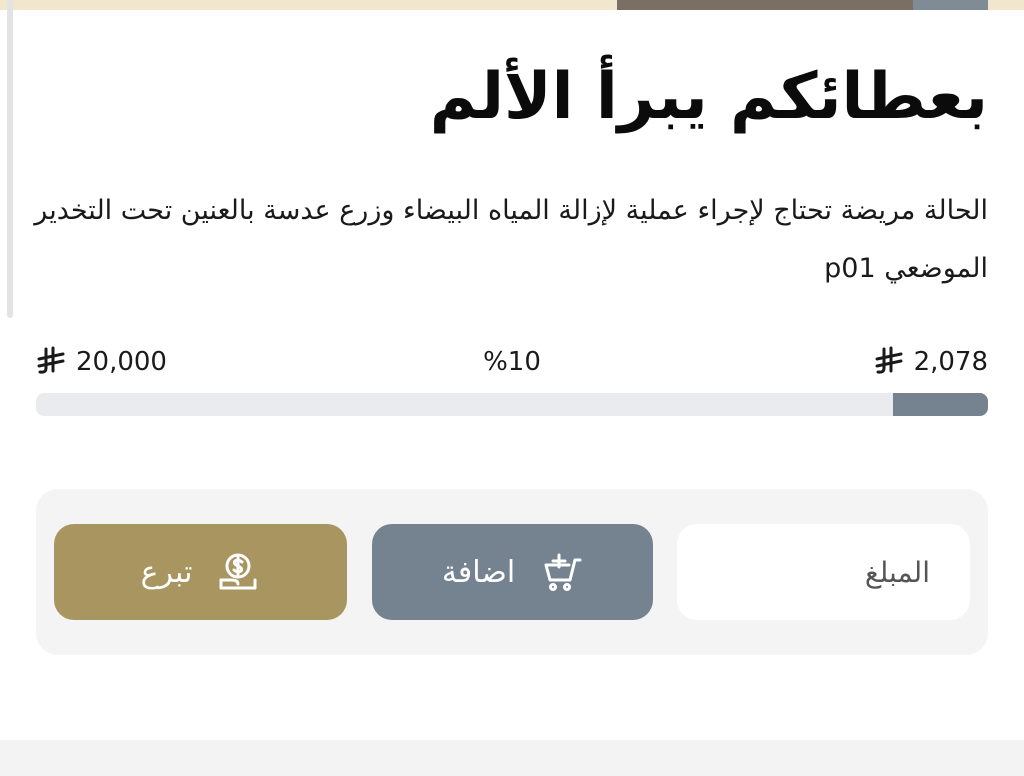  What do you see at coordinates (512, 758) in the screenshot?
I see `bottom-bar` at bounding box center [512, 758].